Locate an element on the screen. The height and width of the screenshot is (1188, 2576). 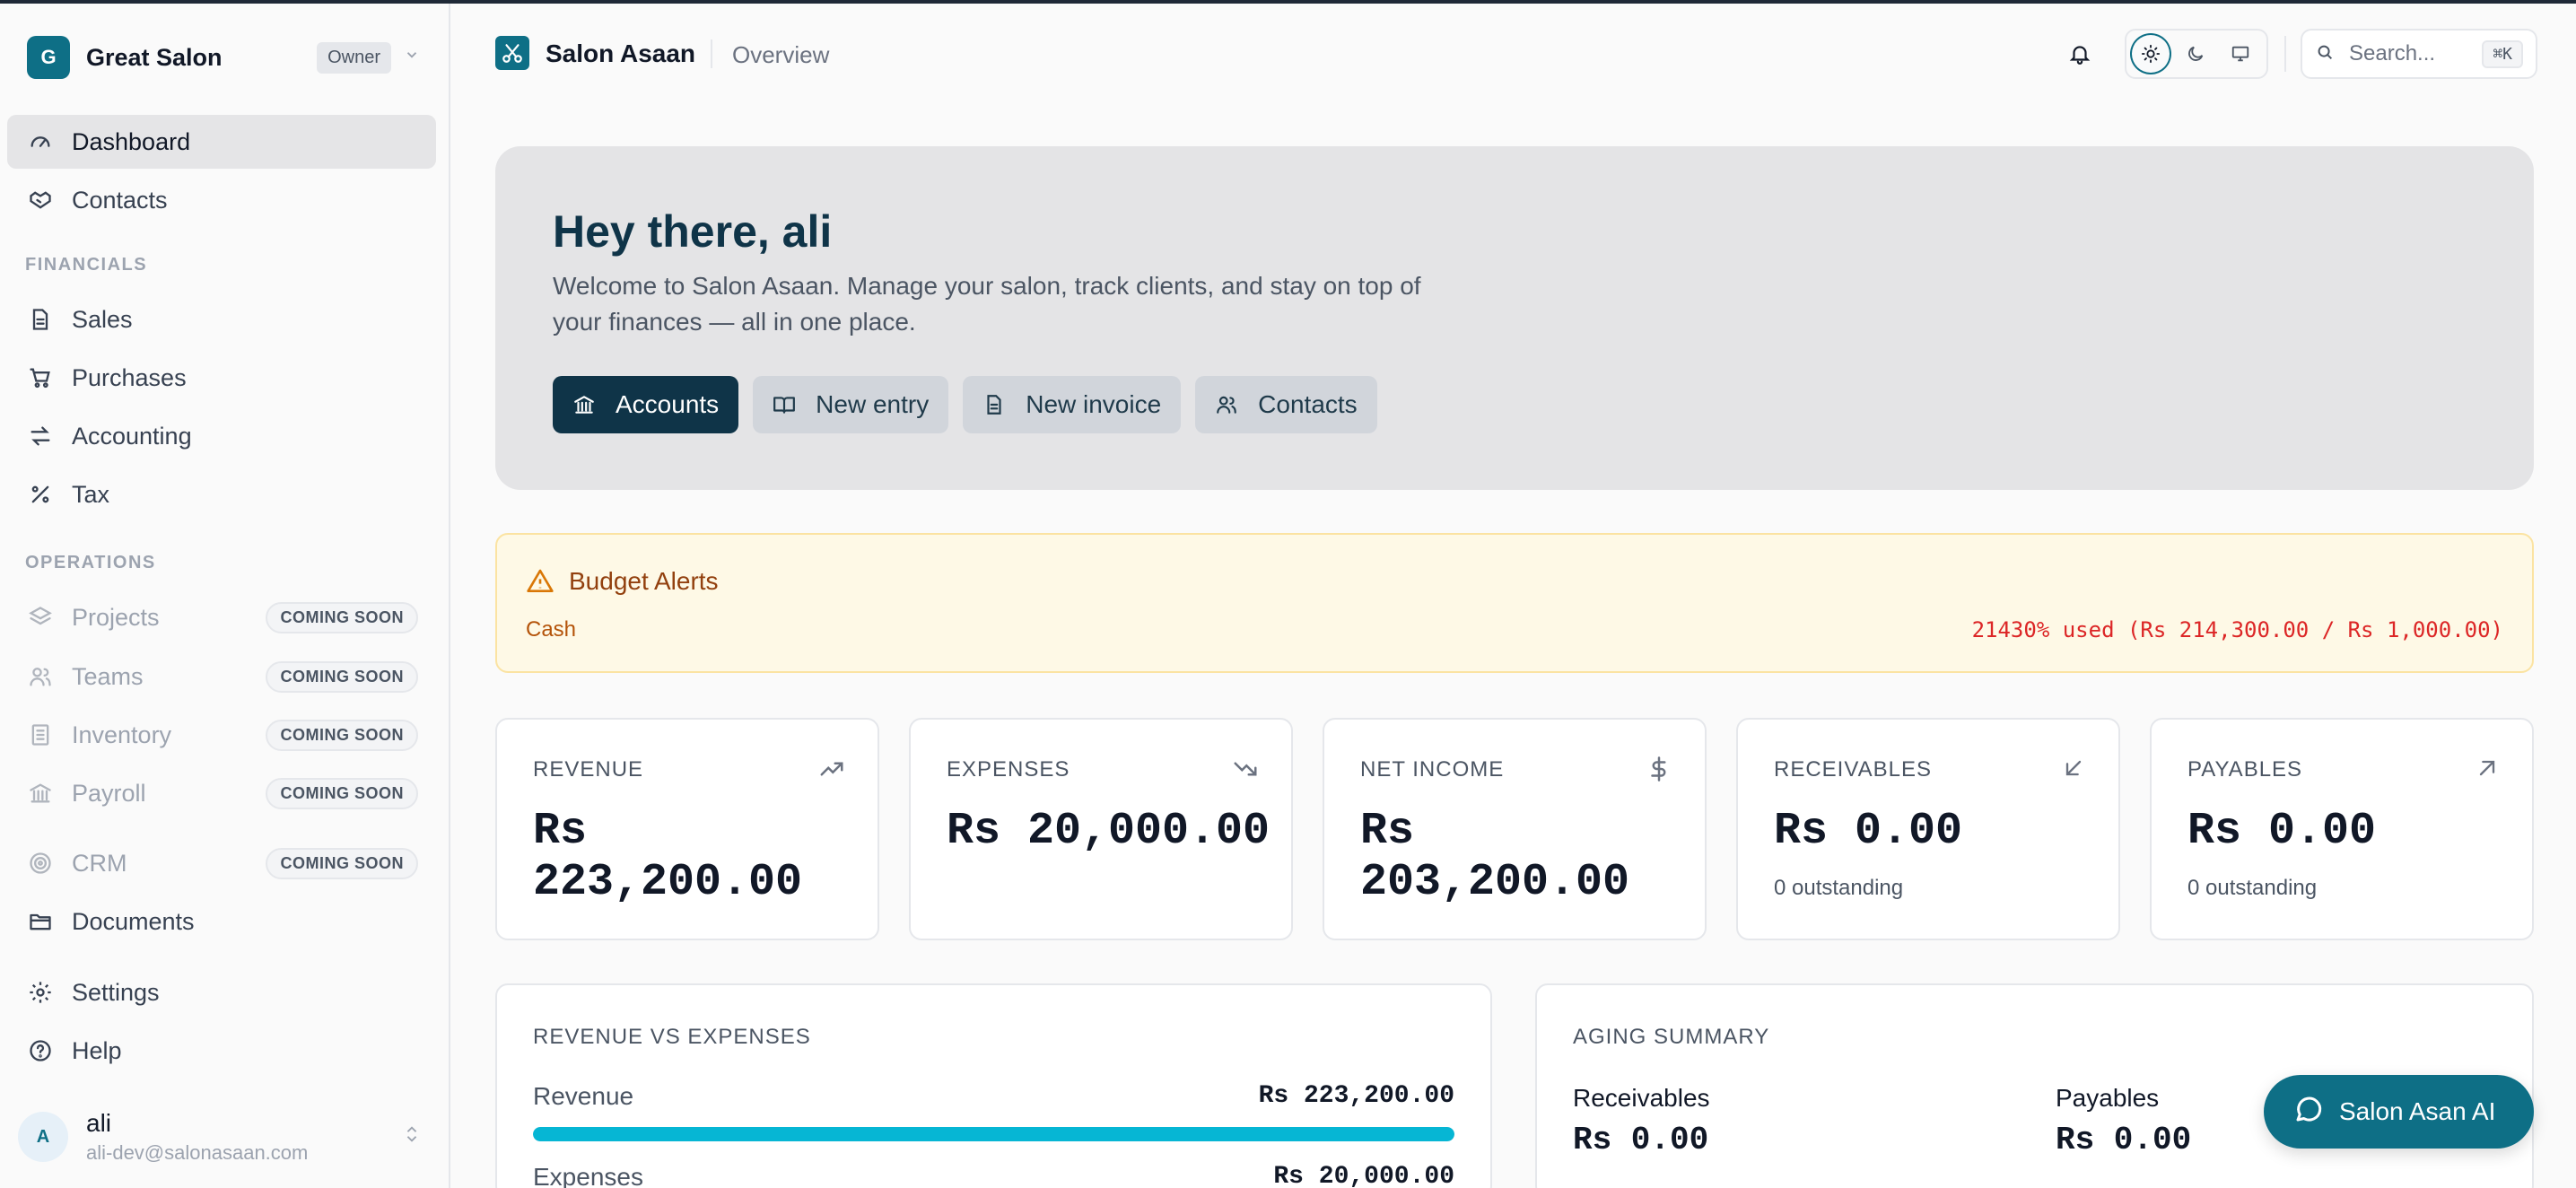
bell-icon is located at coordinates (2080, 54).